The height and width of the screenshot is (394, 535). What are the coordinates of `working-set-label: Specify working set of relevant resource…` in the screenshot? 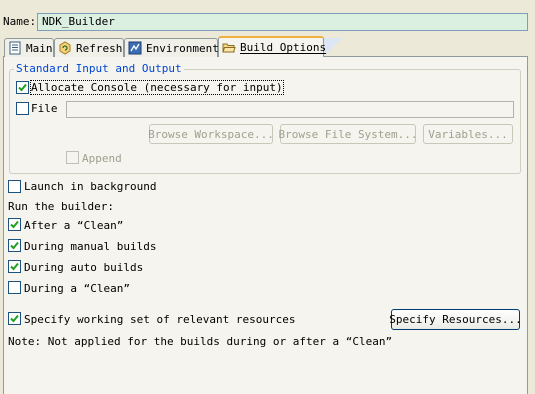 It's located at (160, 319).